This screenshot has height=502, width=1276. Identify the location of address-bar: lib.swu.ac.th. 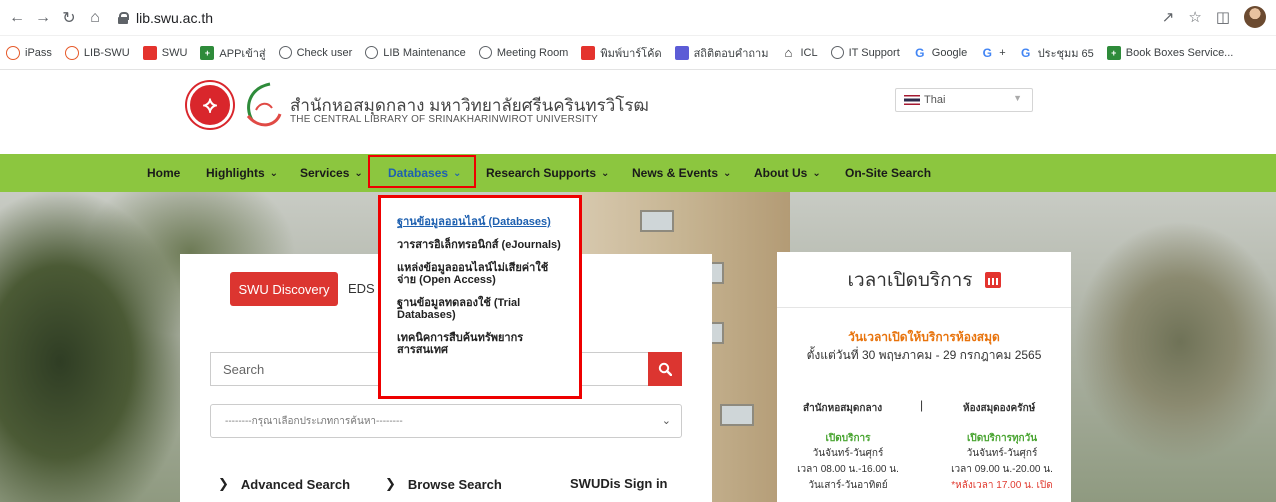
(165, 18).